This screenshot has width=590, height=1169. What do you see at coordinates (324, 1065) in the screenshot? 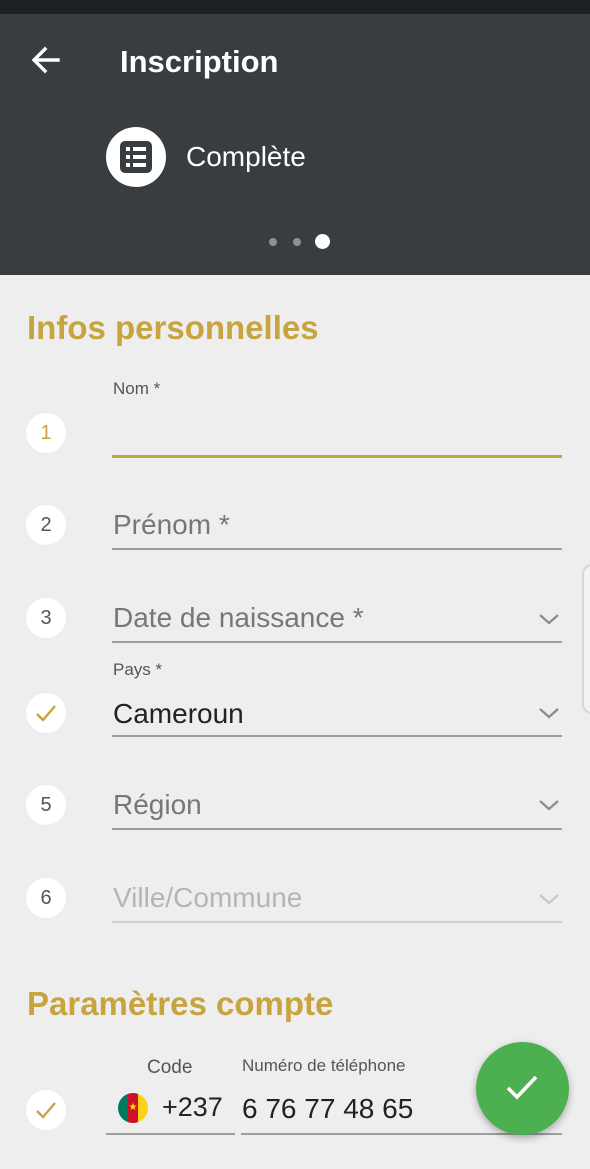
I see `phone-label: Numéro de téléphone` at bounding box center [324, 1065].